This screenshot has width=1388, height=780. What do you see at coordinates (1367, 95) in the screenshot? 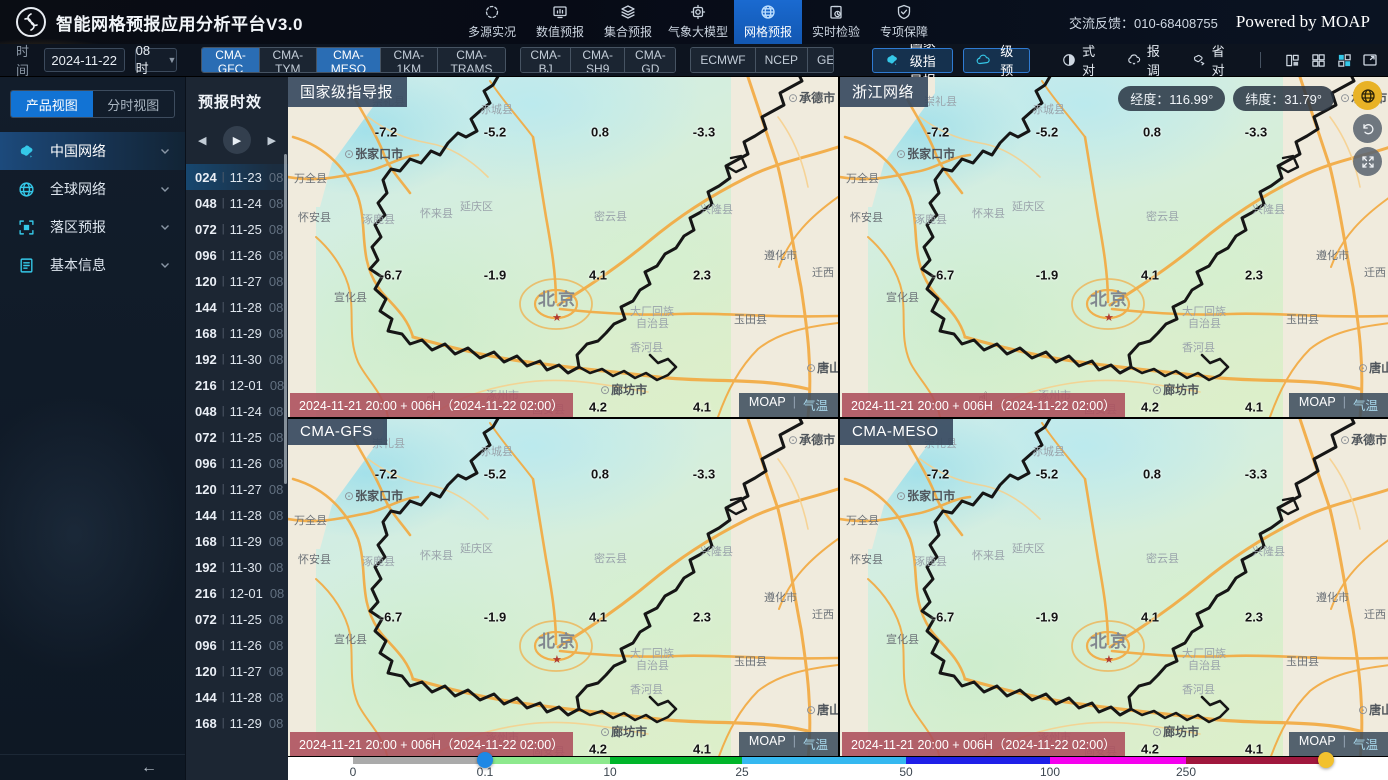
I see `globe-icon` at bounding box center [1367, 95].